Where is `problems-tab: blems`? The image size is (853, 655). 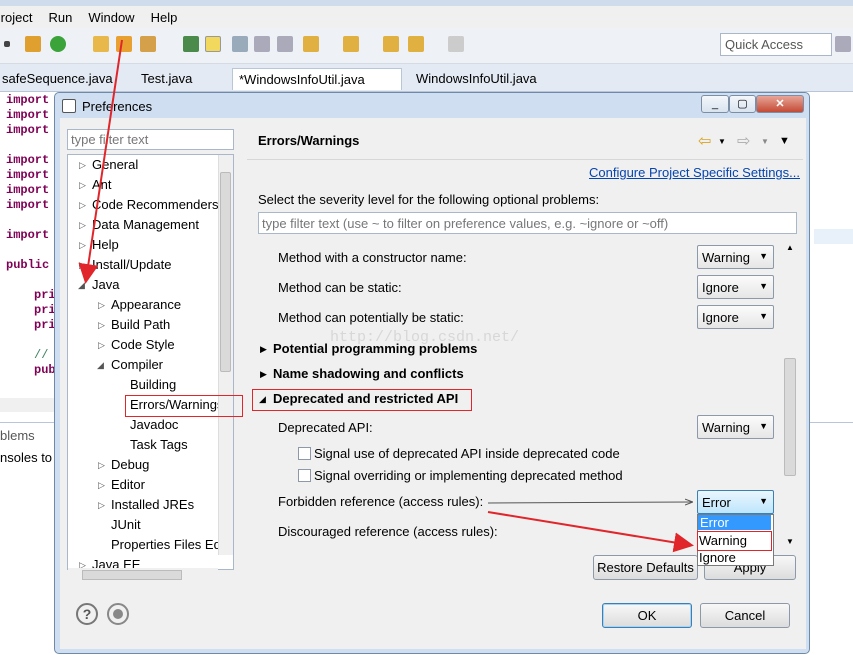
problems-tab: blems is located at coordinates (17, 435).